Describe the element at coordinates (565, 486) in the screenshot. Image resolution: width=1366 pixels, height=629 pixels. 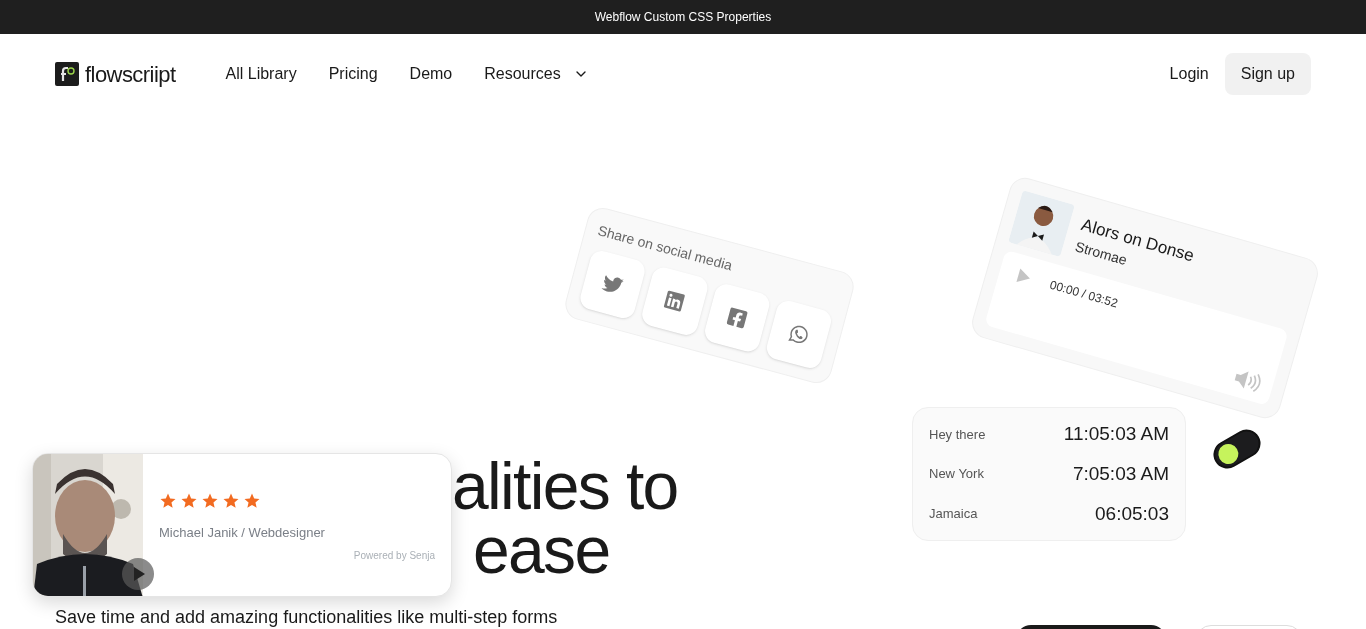
I see `hero-heading: alities to` at that location.